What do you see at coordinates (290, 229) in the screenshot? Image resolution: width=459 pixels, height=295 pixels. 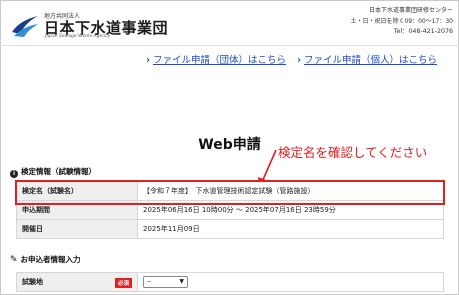 I see `exam-date-value: 2025年11月09日` at bounding box center [290, 229].